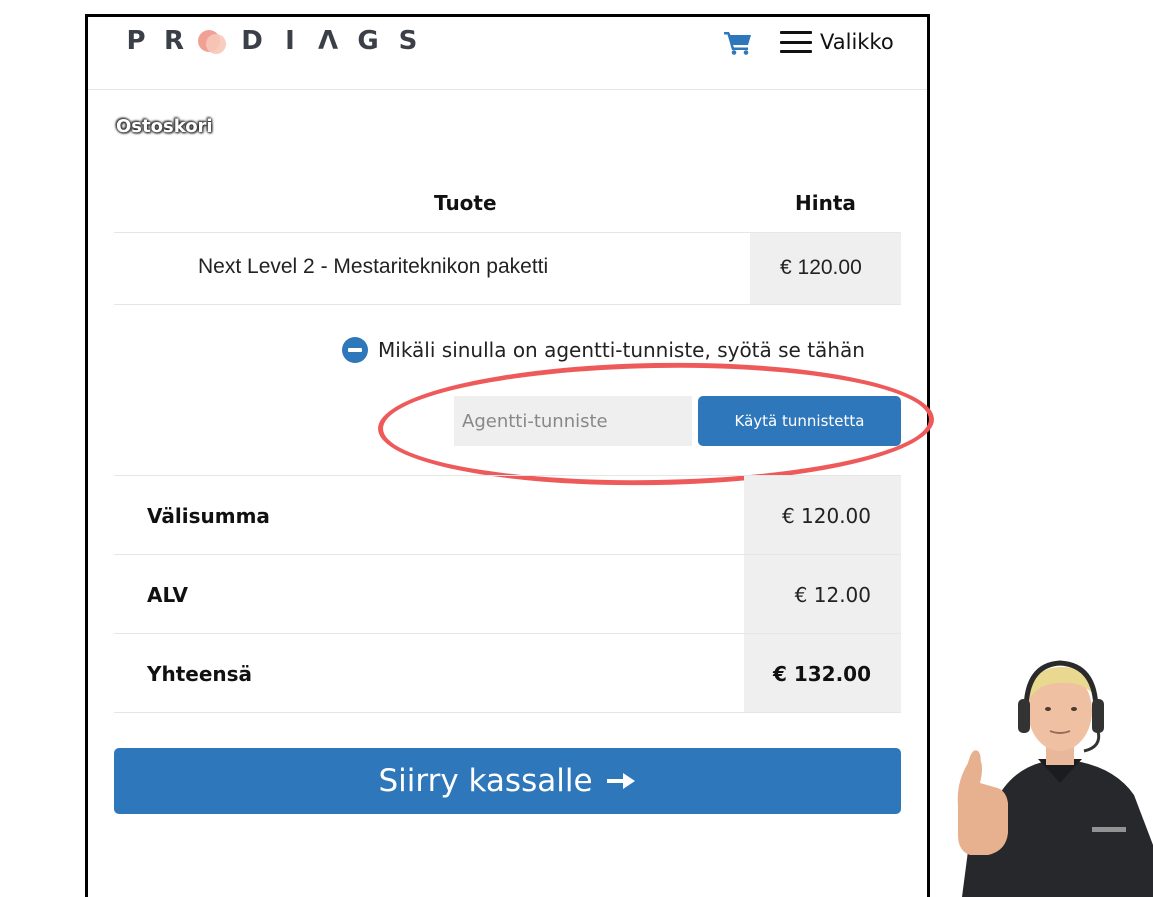 This screenshot has width=1153, height=897. What do you see at coordinates (408, 41) in the screenshot?
I see `logo-letter-s: S` at bounding box center [408, 41].